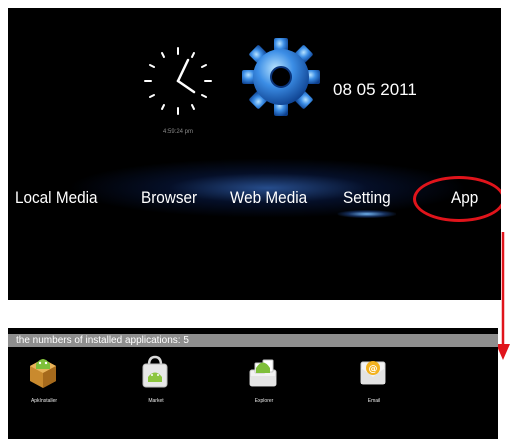 The height and width of the screenshot is (439, 510). I want to click on app-tile-apkinstaller: ApkInstaller, so click(46, 385).